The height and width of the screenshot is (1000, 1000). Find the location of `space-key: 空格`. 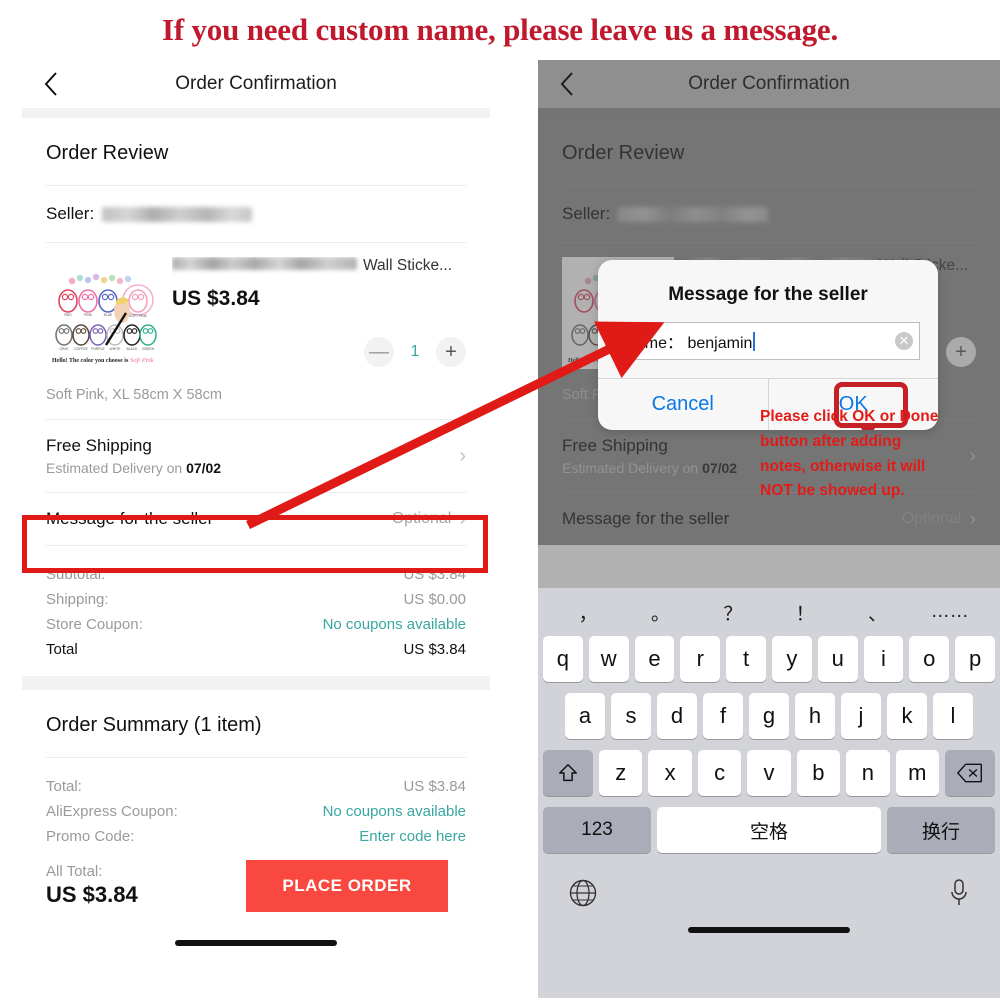

space-key: 空格 is located at coordinates (769, 830).